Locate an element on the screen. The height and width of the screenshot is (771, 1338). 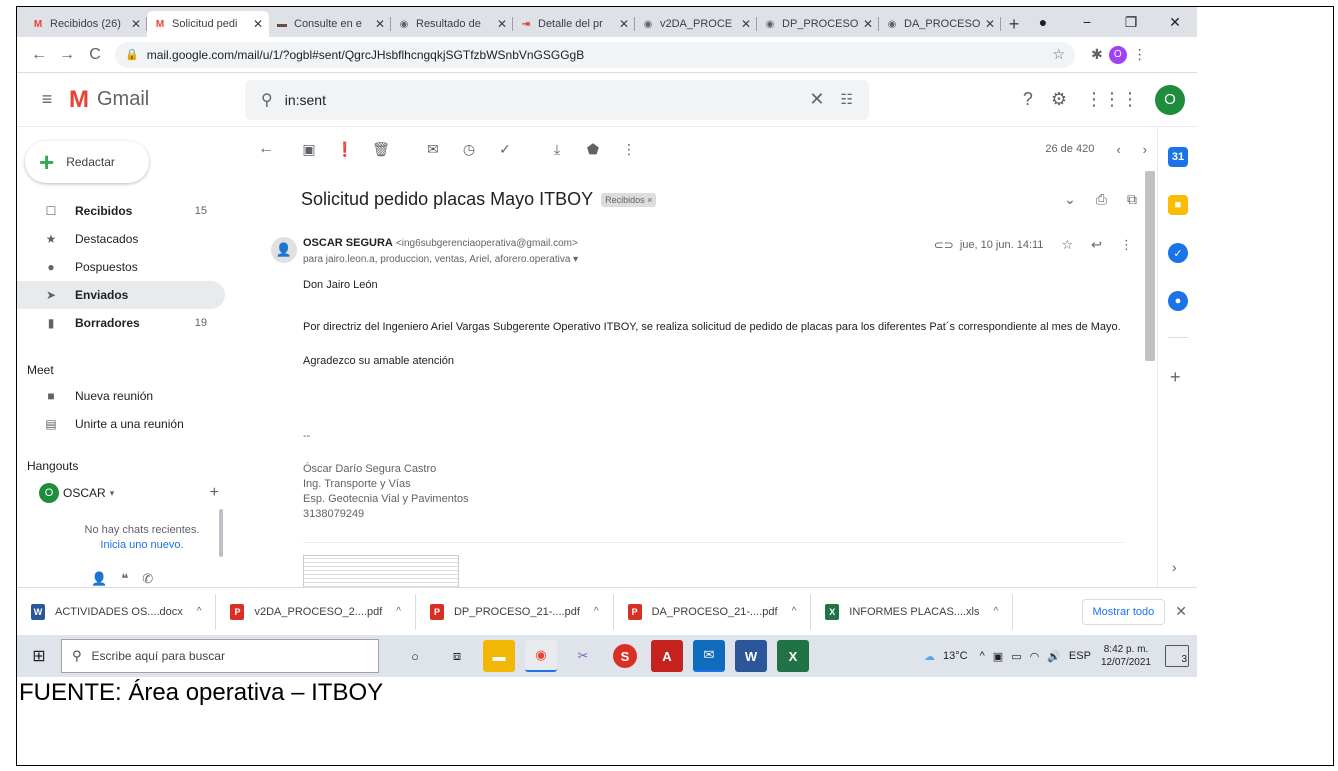
delete-icon: 🗑 is located at coordinates (381, 149).